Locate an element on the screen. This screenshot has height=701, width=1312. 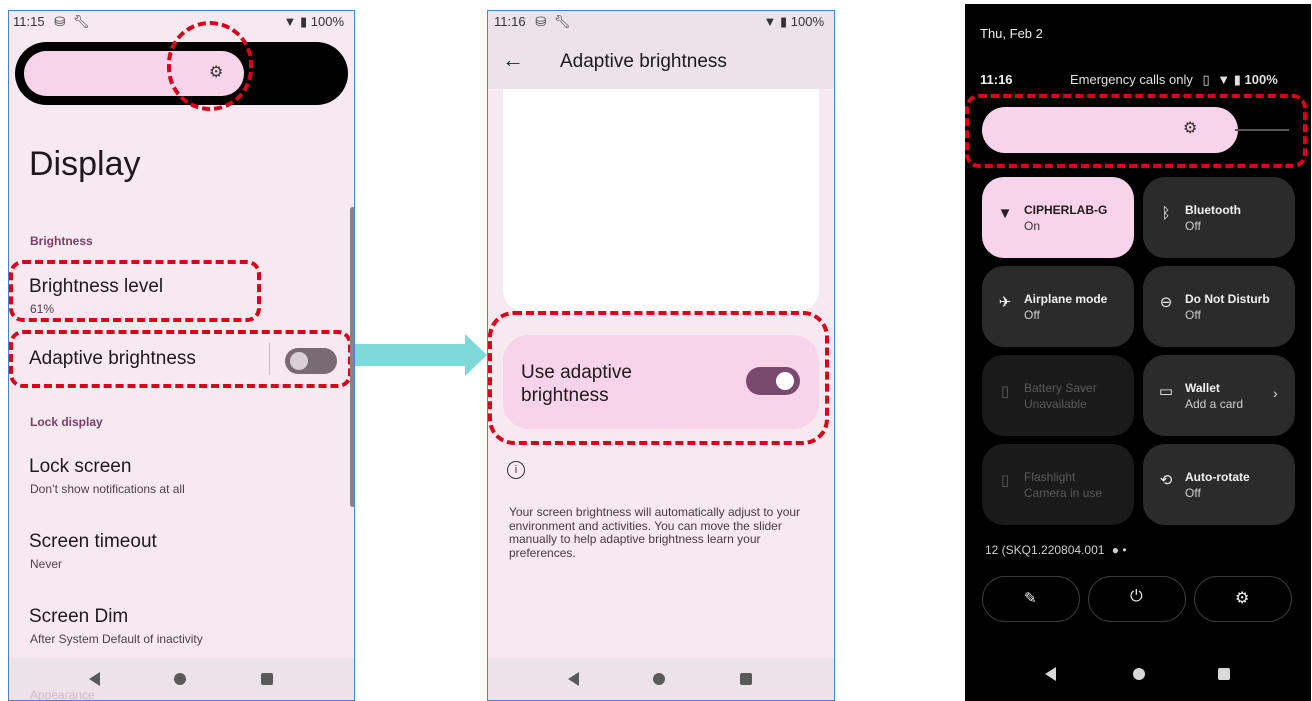
tile-flashlight: ▯ Flashlight Camera in use is located at coordinates (1058, 484).